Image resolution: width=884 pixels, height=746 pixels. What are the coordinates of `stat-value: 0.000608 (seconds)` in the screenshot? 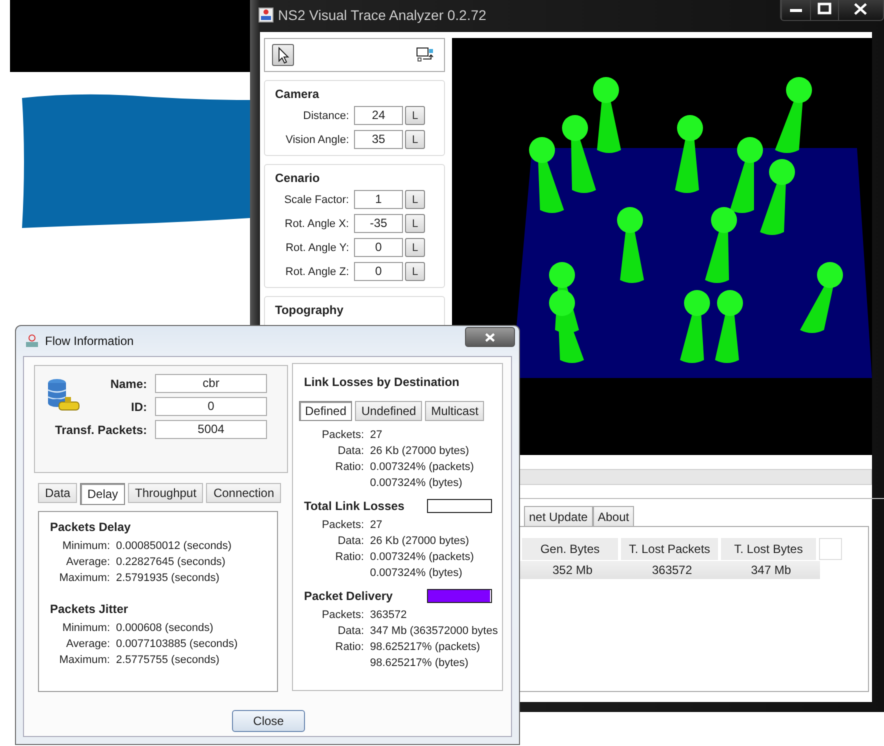 It's located at (165, 628).